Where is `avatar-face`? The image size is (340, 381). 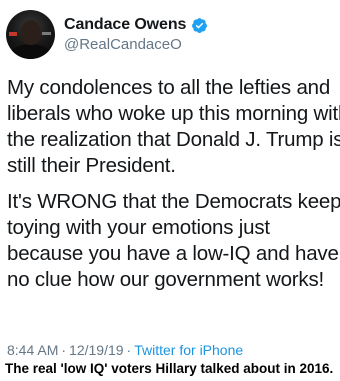 avatar-face is located at coordinates (31, 32).